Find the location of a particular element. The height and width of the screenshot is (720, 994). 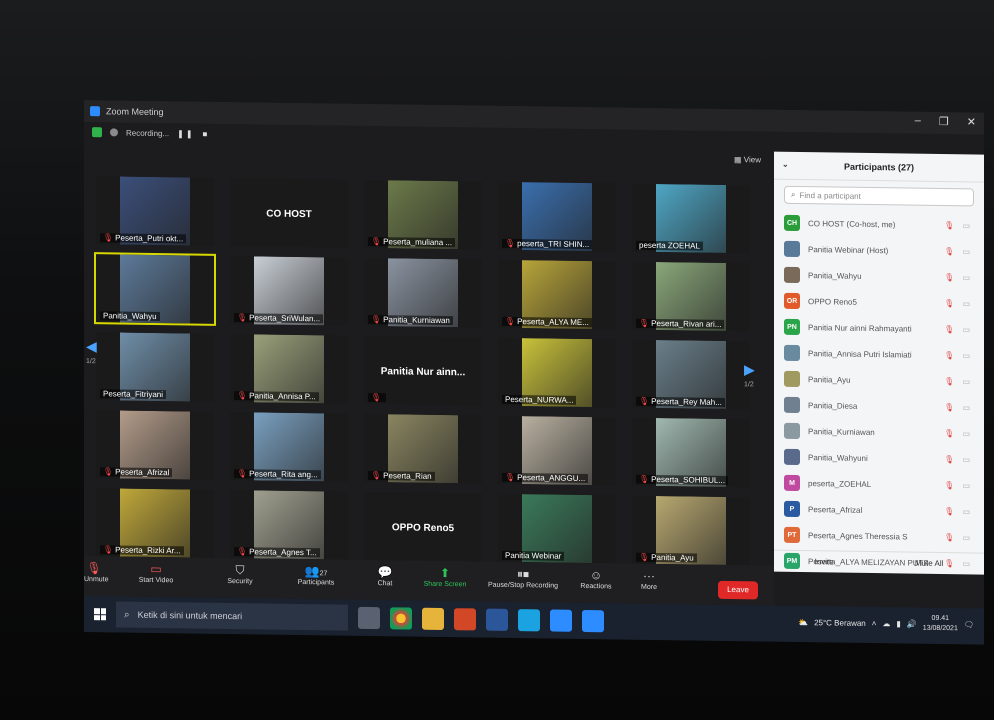

video-tile: OPPO Reno5 is located at coordinates (423, 526).